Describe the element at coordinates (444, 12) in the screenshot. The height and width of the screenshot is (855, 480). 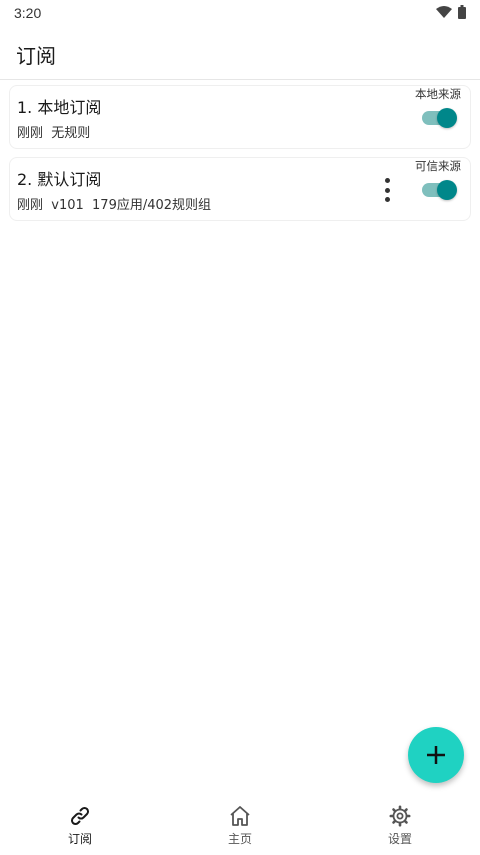
I see `wifi-icon` at that location.